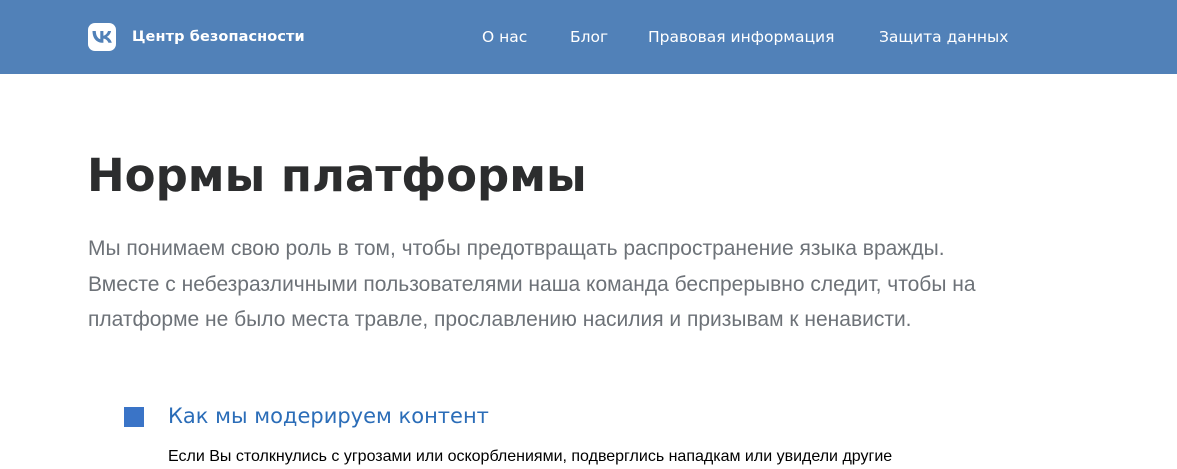  What do you see at coordinates (741, 37) in the screenshot?
I see `nav-link-legal: Правовая информация` at bounding box center [741, 37].